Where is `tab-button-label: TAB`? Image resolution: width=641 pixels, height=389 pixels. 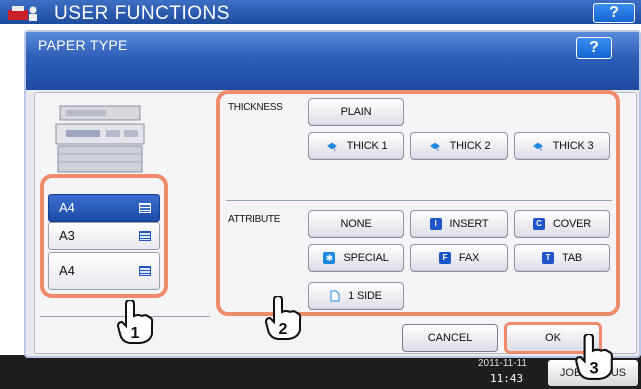 tab-button-label: TAB is located at coordinates (572, 258).